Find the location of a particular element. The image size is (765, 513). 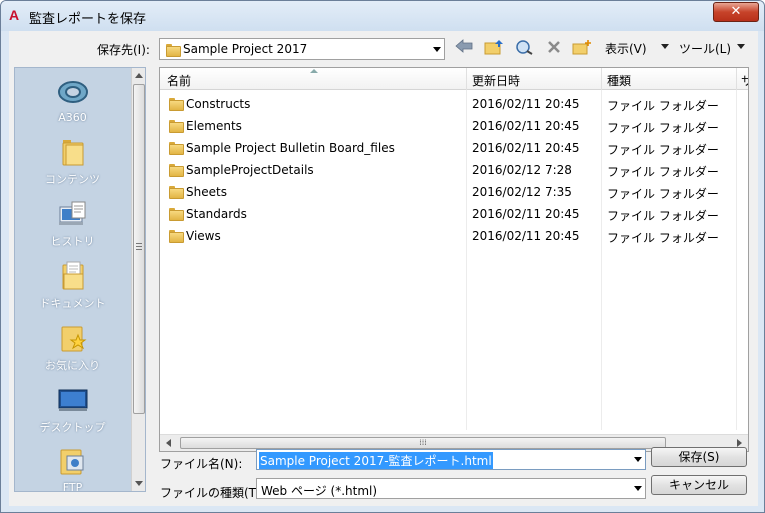

file-name: Sheets is located at coordinates (206, 192).